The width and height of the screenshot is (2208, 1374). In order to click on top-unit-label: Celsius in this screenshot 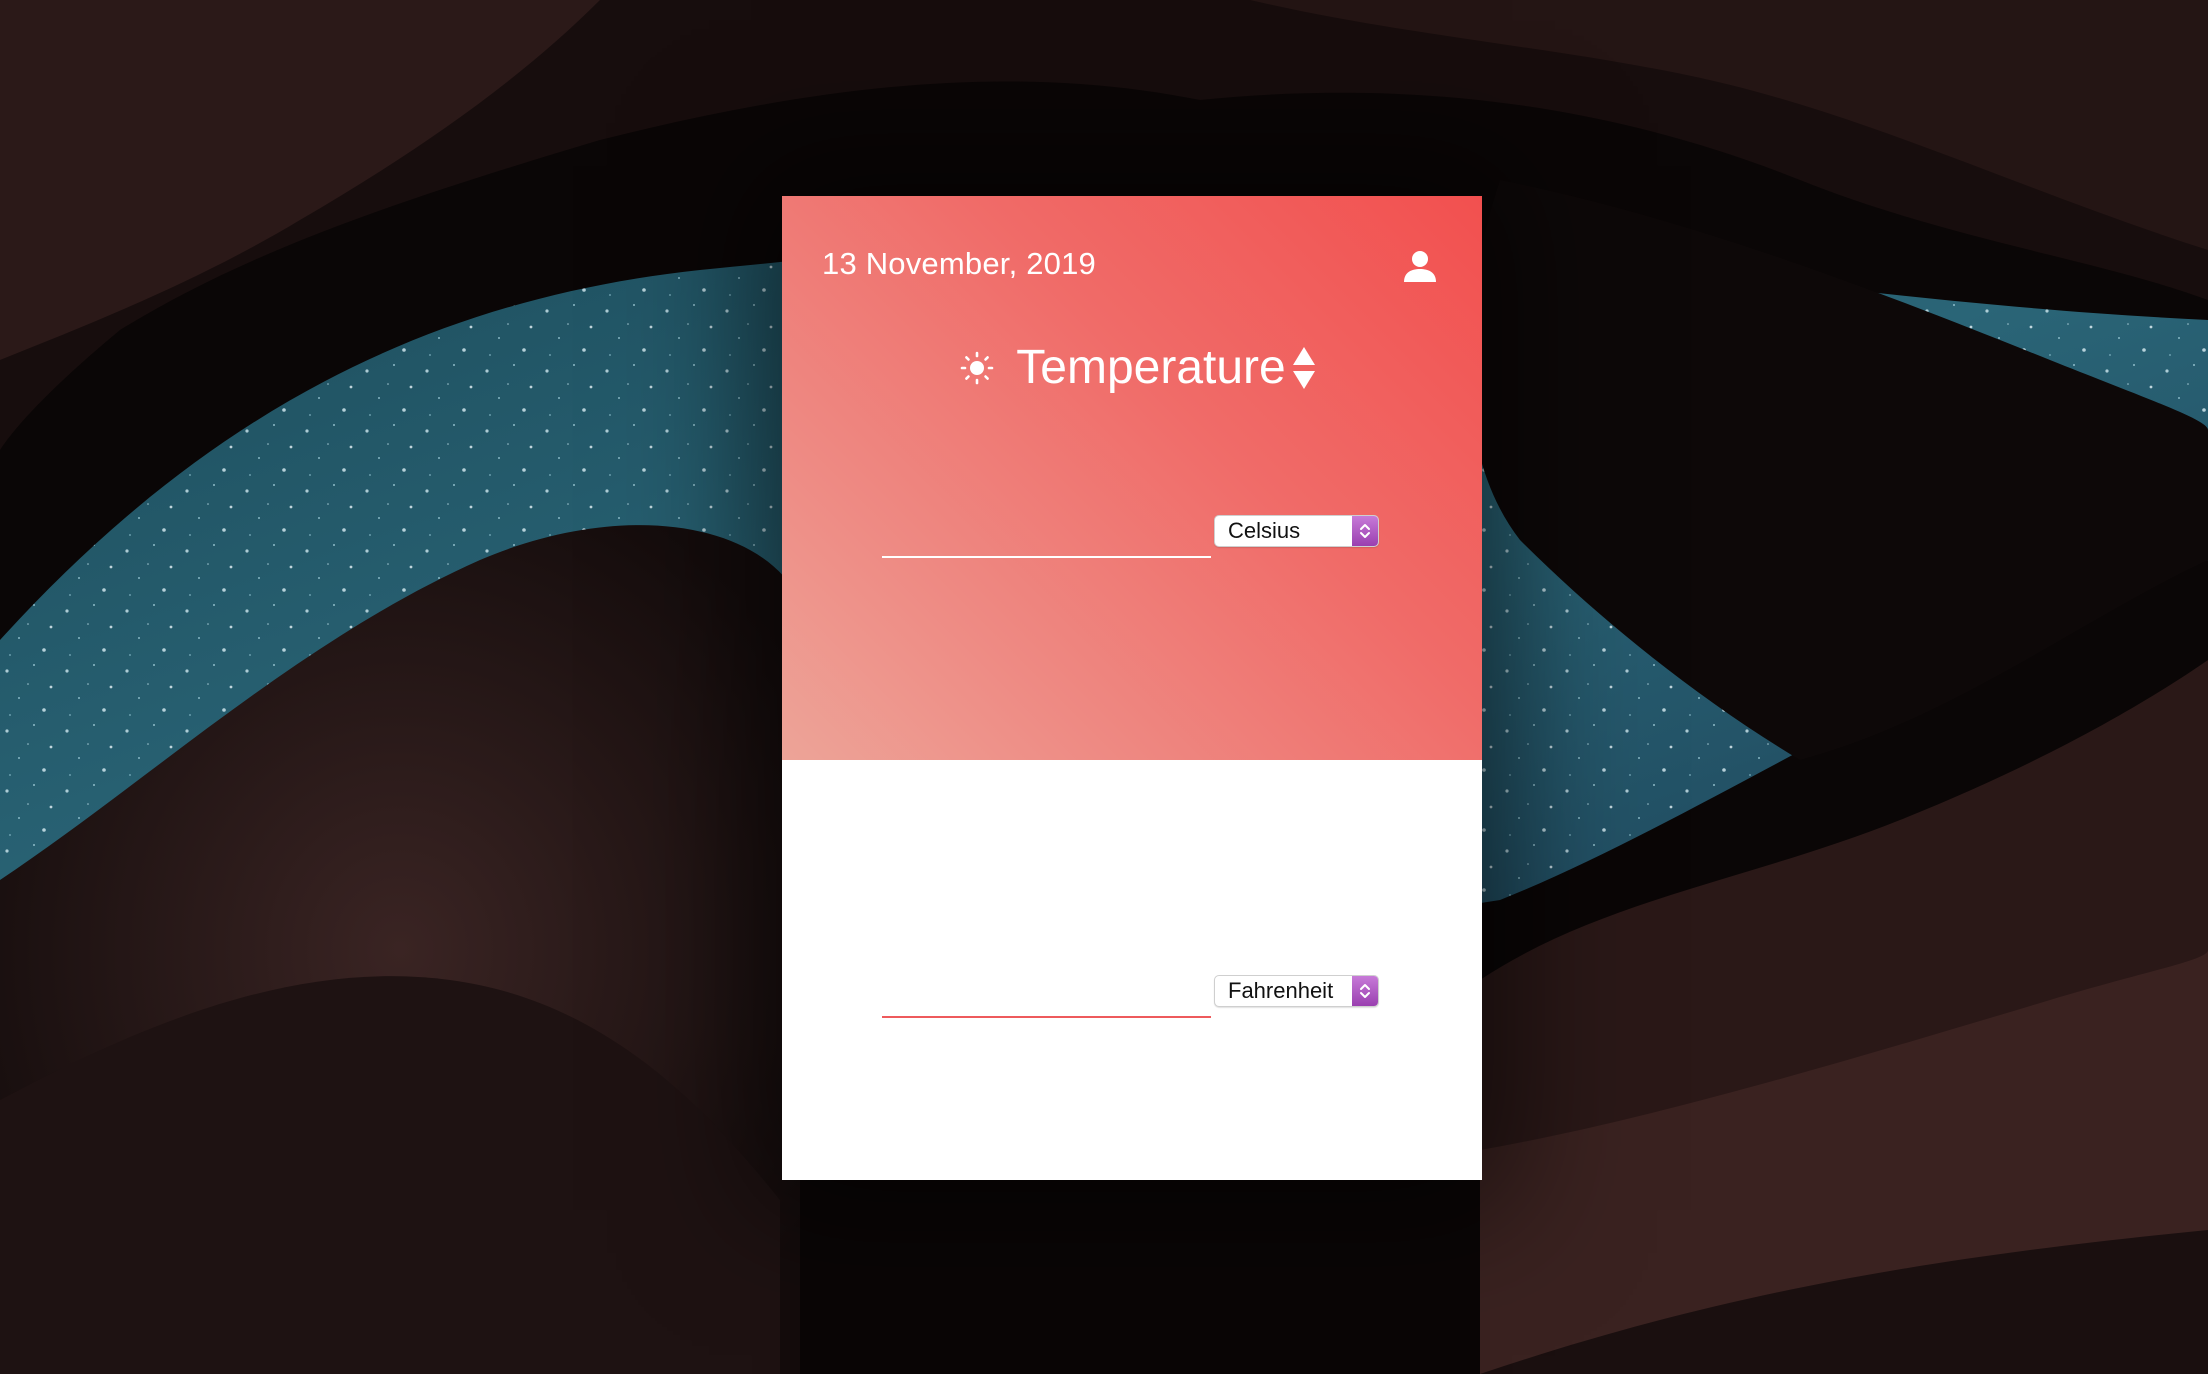, I will do `click(1264, 530)`.